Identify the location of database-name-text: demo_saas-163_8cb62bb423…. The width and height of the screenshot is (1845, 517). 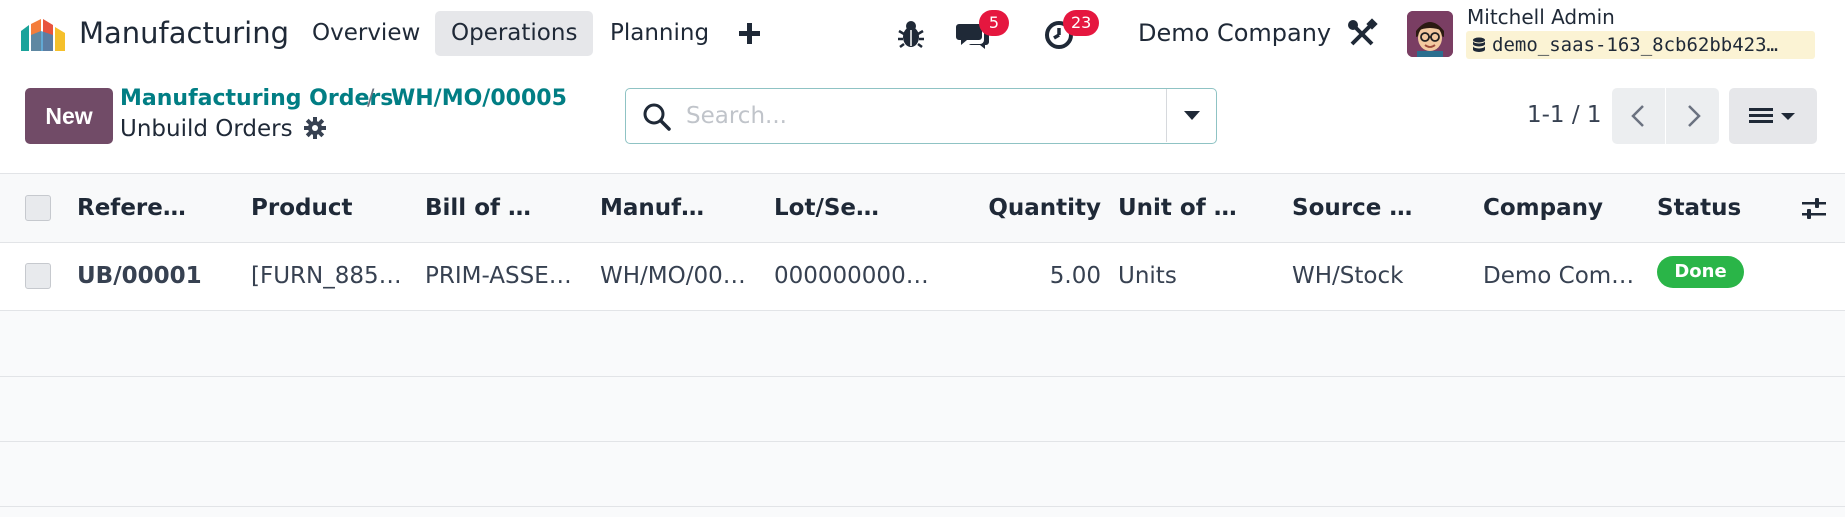
(1635, 45).